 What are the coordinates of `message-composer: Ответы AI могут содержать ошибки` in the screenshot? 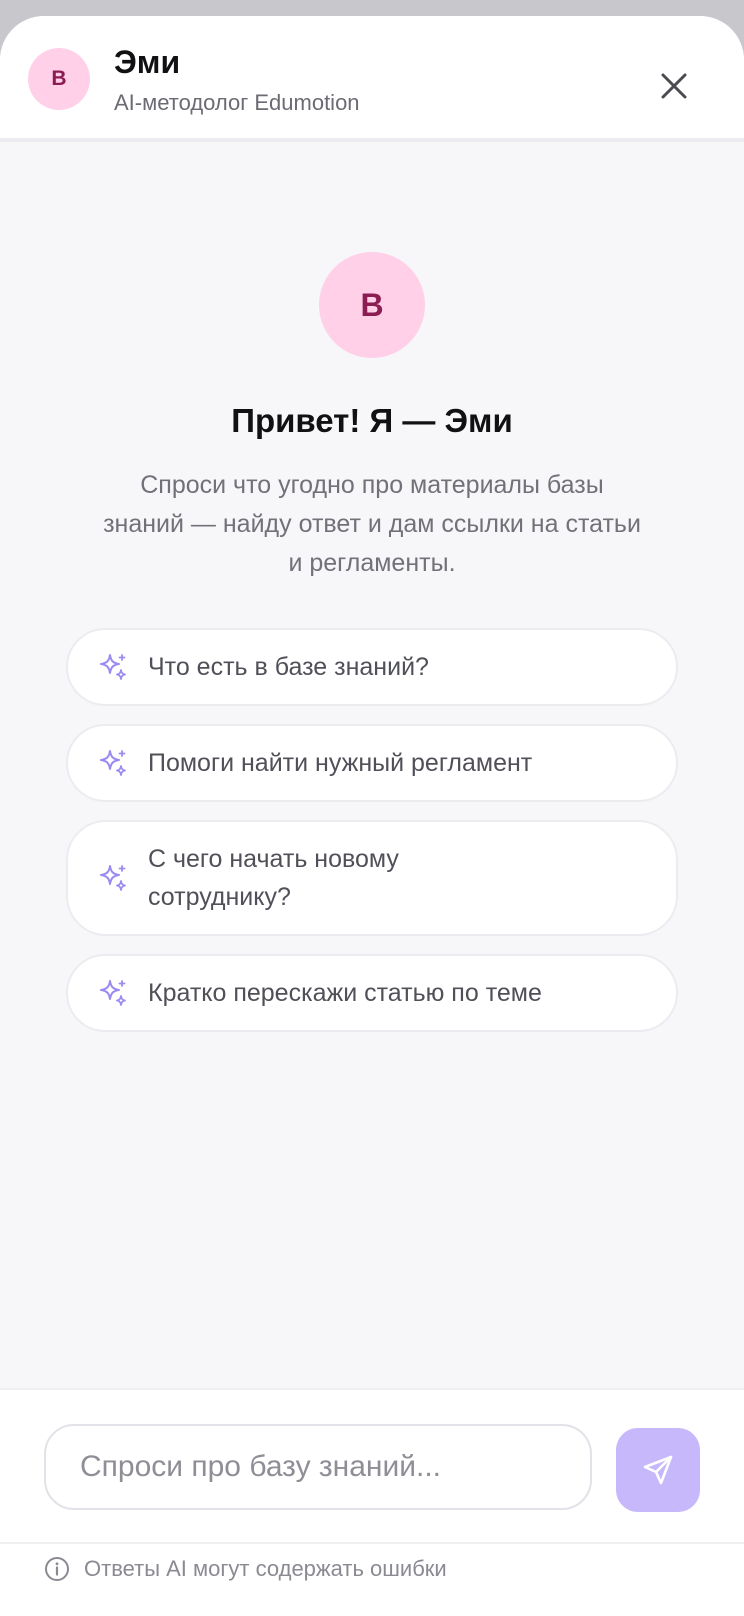 It's located at (372, 1502).